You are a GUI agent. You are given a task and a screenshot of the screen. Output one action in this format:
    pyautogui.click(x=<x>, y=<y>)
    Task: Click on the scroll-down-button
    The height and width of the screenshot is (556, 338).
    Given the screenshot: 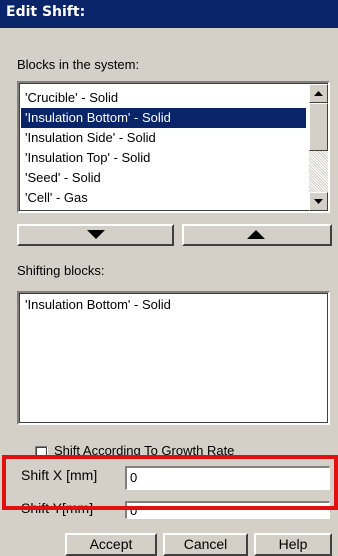 What is the action you would take?
    pyautogui.click(x=318, y=201)
    